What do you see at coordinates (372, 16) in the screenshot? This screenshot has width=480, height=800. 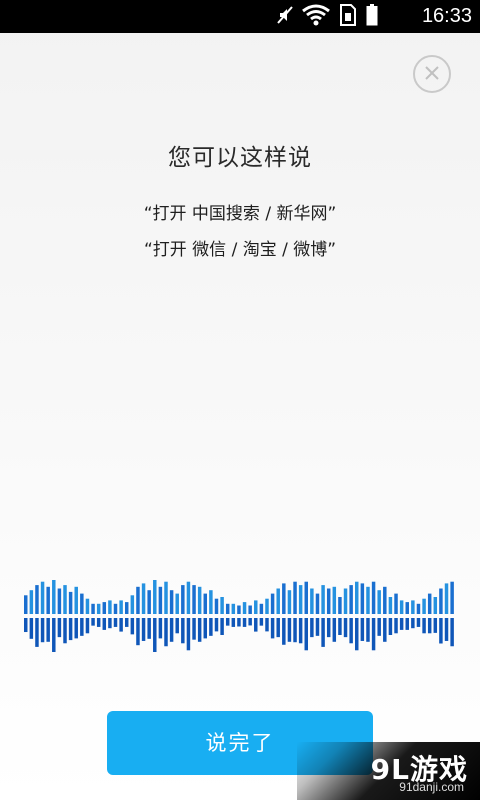 I see `battery-icon` at bounding box center [372, 16].